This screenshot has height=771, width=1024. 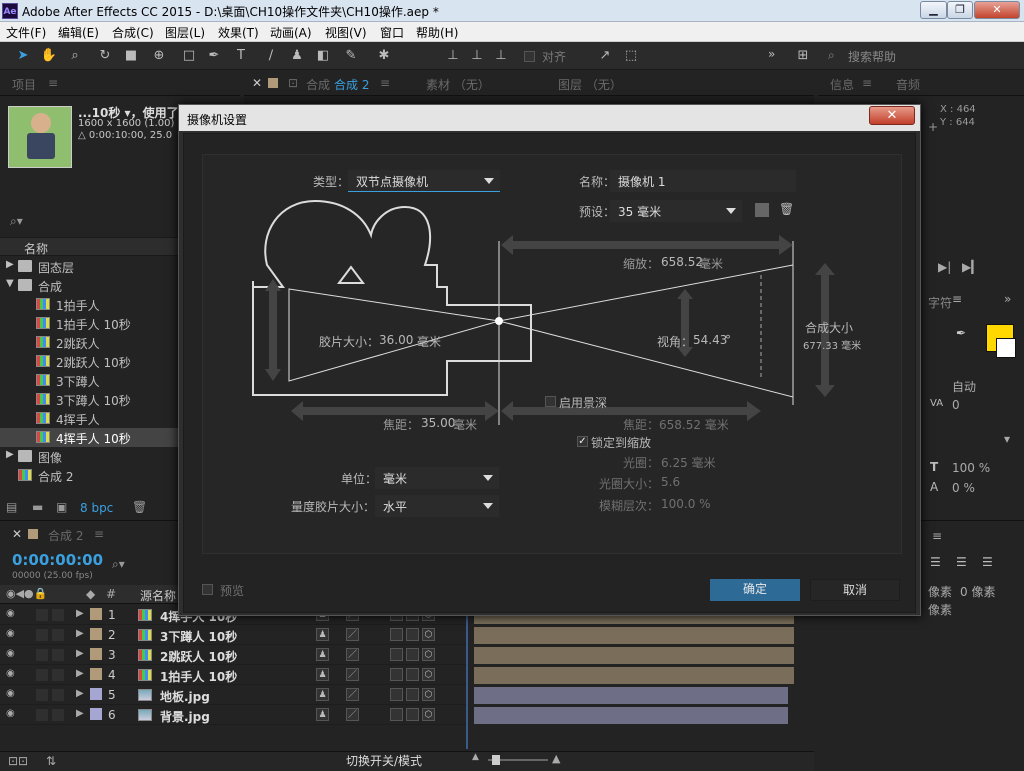 I want to click on project-search-icon: ⌕▾, so click(x=16, y=221).